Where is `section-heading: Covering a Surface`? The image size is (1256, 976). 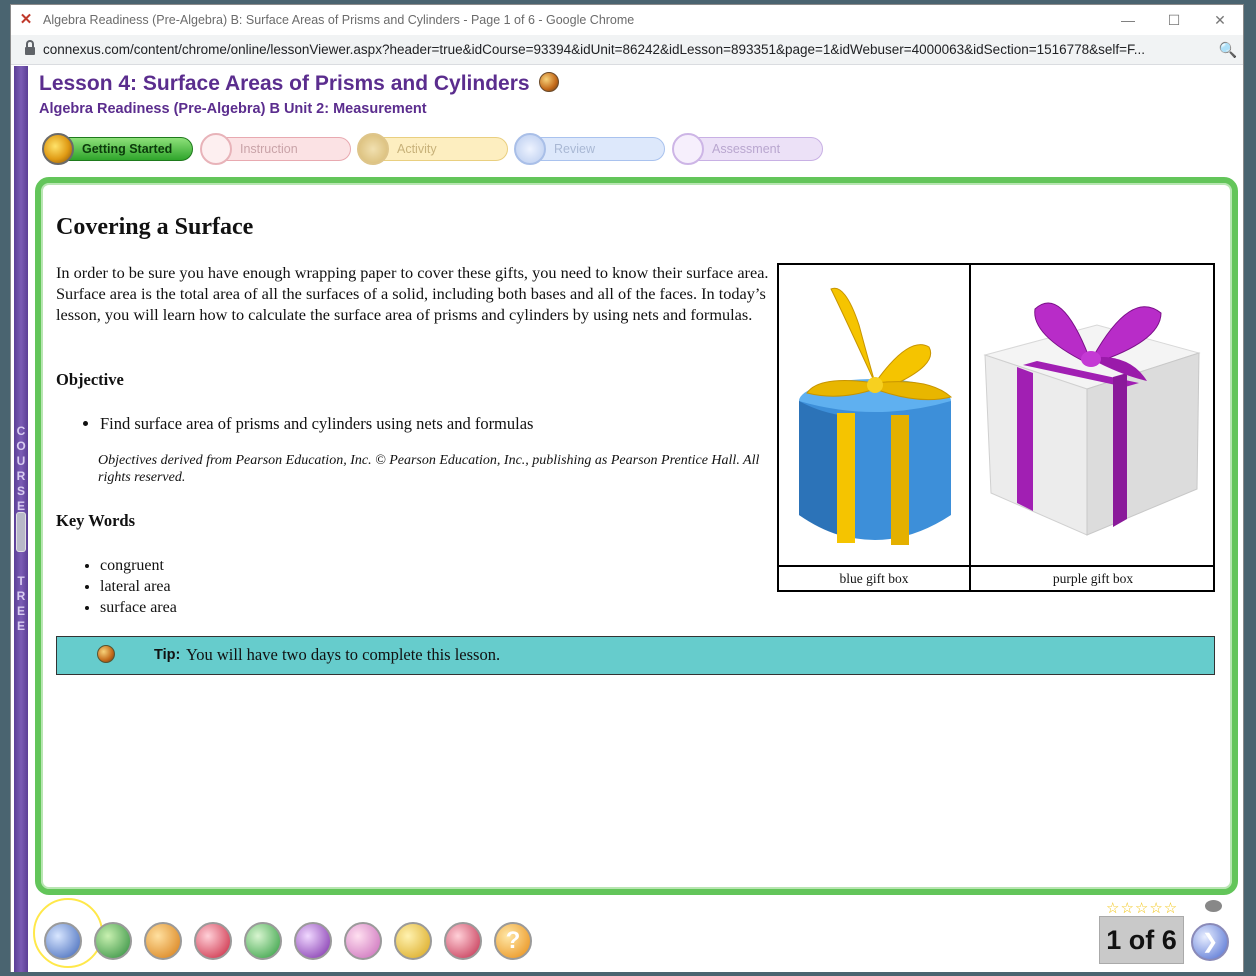
section-heading: Covering a Surface is located at coordinates (155, 227).